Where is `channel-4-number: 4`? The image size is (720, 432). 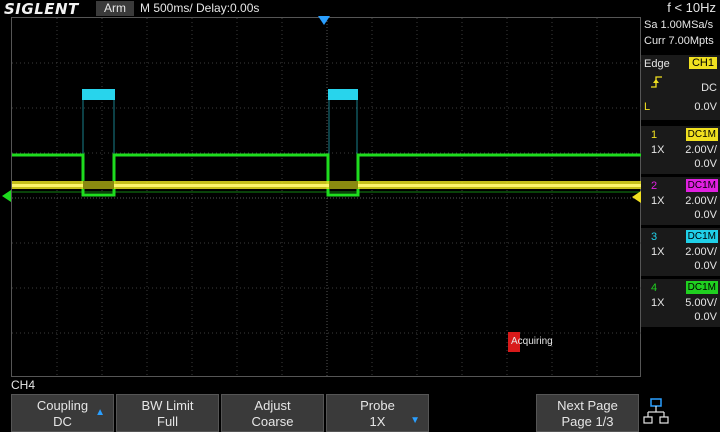 channel-4-number: 4 is located at coordinates (654, 288).